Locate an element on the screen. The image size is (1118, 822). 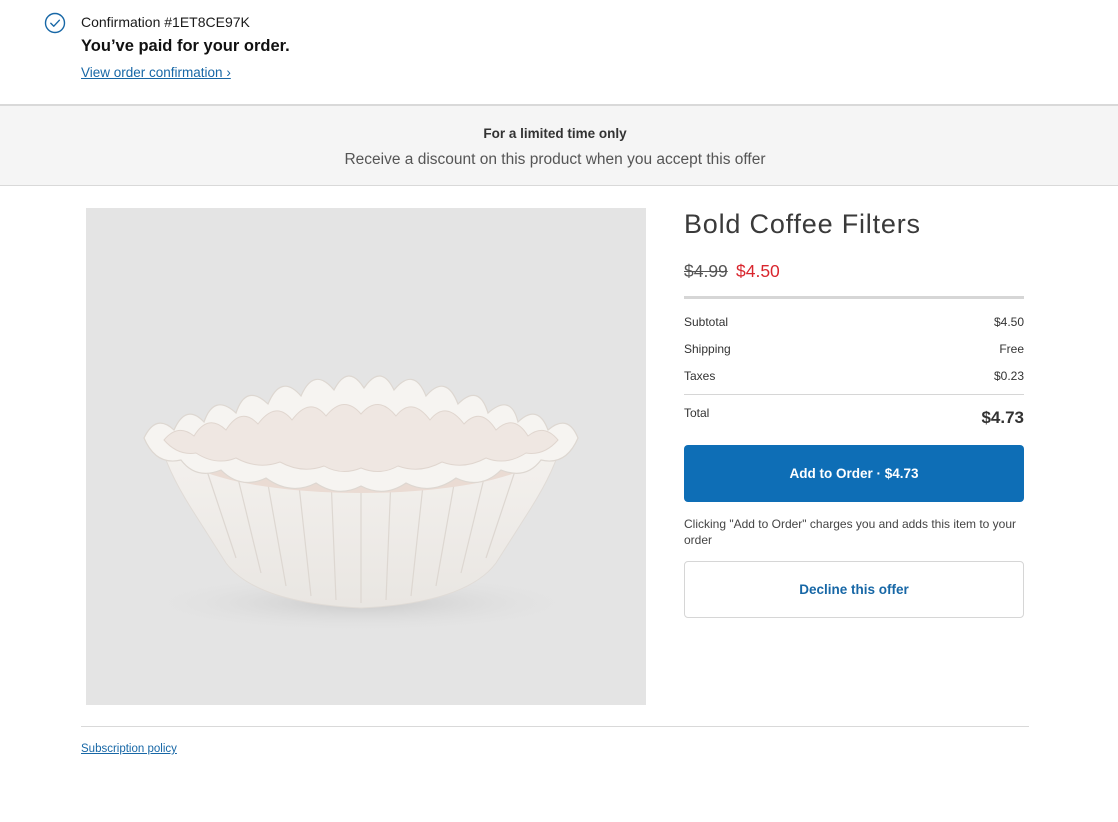
coffee-filters-image is located at coordinates (361, 504).